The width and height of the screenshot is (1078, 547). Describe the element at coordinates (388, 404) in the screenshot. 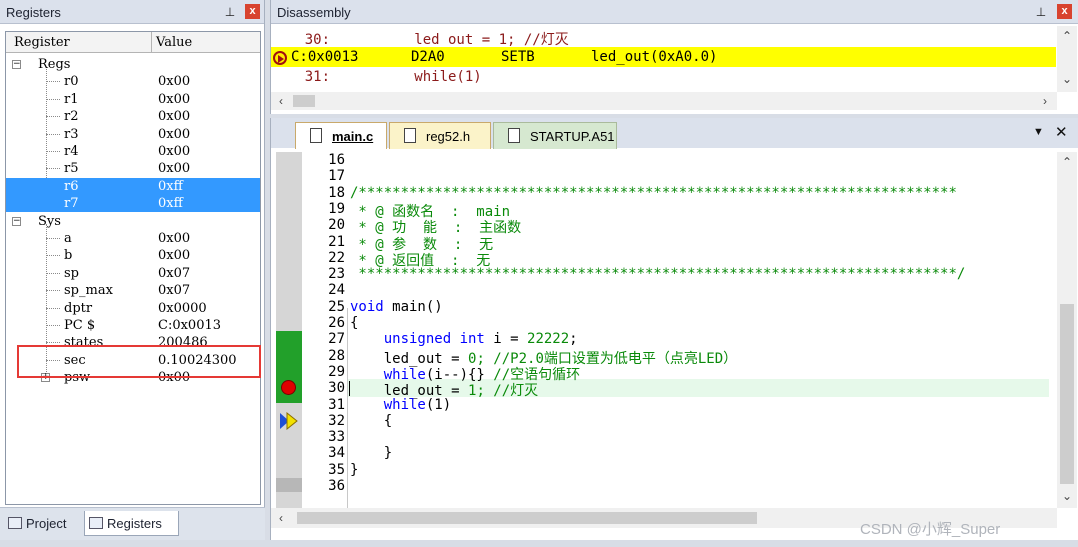

I see `code-token: while` at that location.